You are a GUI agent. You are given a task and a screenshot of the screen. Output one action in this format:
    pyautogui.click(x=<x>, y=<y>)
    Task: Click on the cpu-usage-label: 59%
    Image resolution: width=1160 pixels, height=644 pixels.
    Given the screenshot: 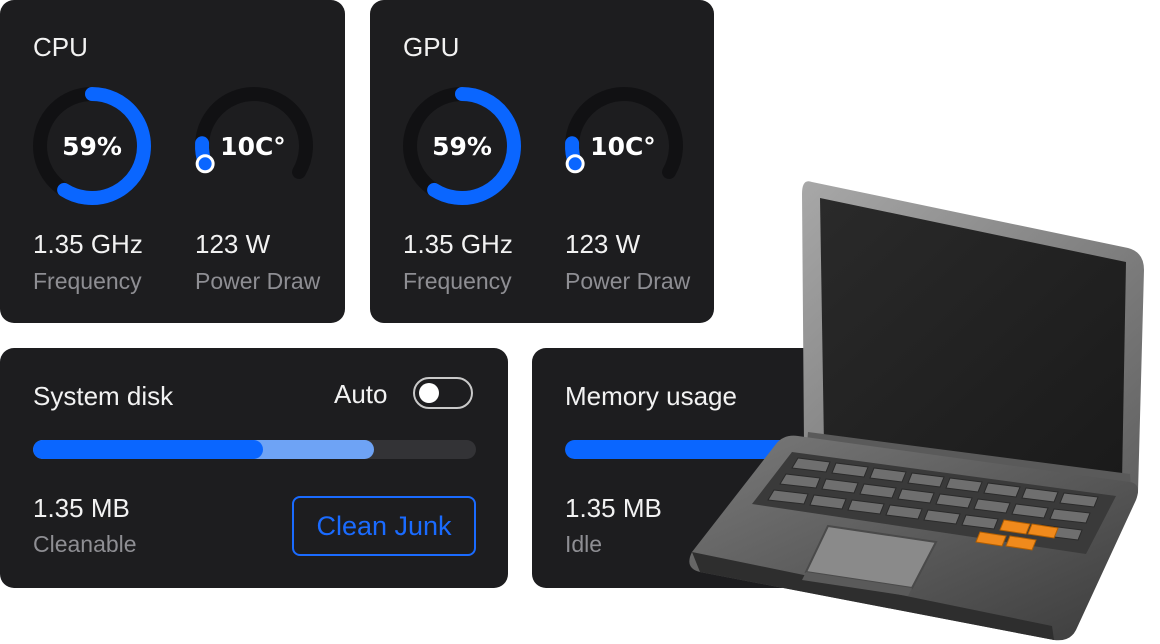 What is the action you would take?
    pyautogui.click(x=92, y=146)
    